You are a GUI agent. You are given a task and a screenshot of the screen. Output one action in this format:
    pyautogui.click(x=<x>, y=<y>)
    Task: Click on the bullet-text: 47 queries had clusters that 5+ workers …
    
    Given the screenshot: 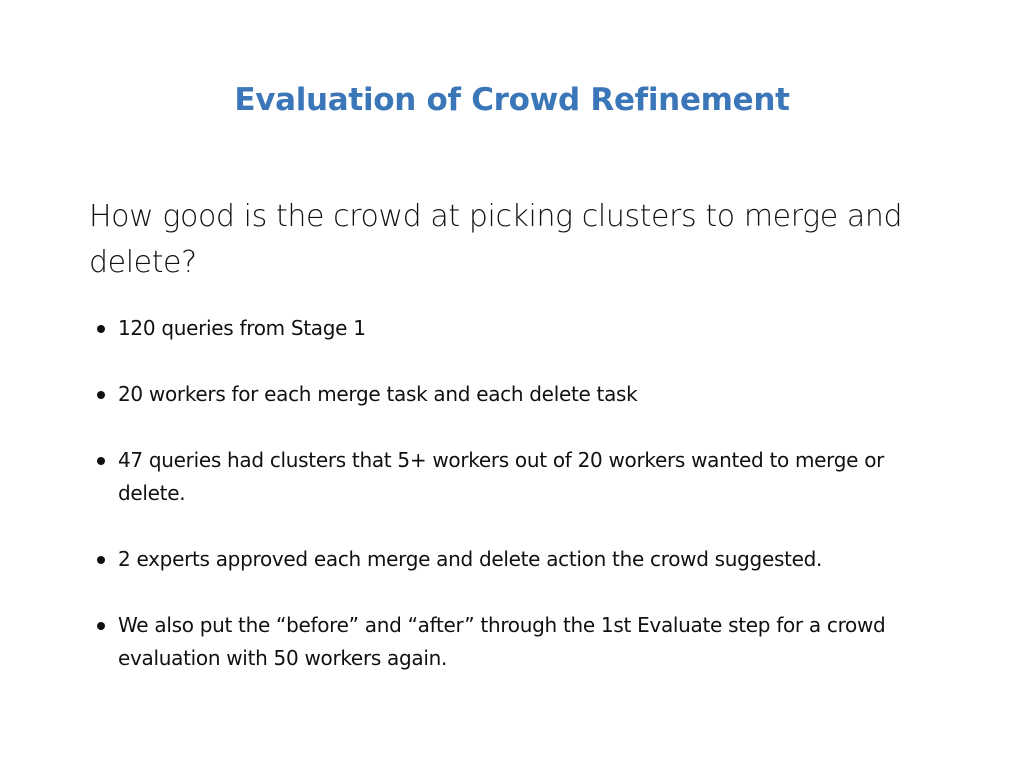 What is the action you would take?
    pyautogui.click(x=501, y=476)
    